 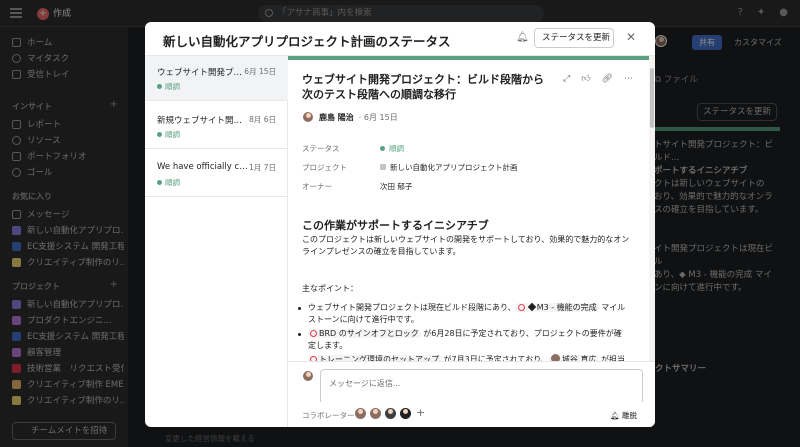 I want to click on status-color-bar, so click(x=468, y=58).